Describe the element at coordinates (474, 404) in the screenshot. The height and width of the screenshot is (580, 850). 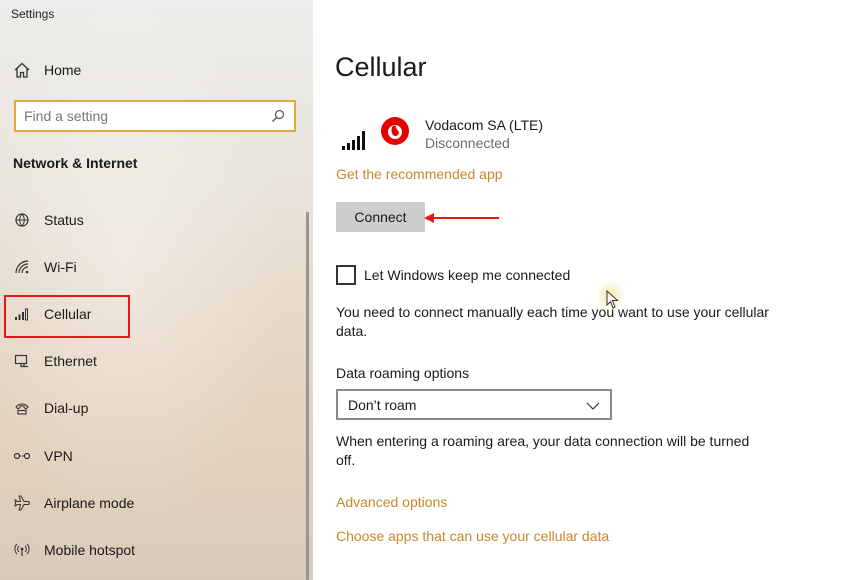
I see `roaming-options-select: Don’t roam` at that location.